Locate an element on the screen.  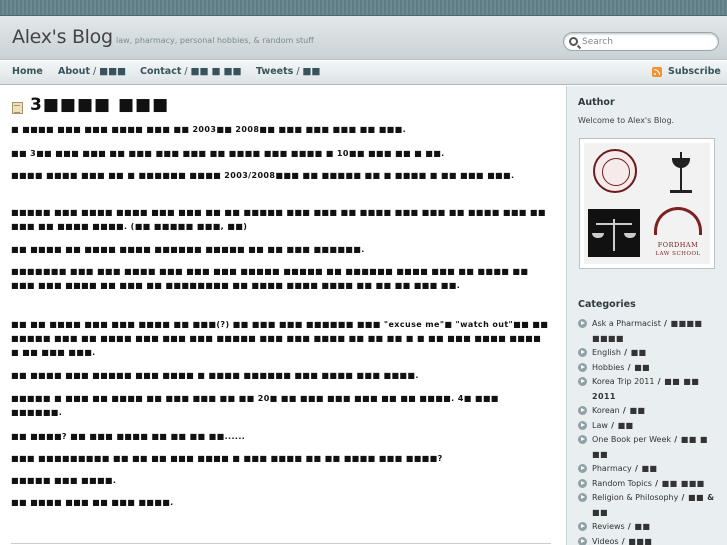
author-image: FORDHAM LAW SCHOOL is located at coordinates (647, 203).